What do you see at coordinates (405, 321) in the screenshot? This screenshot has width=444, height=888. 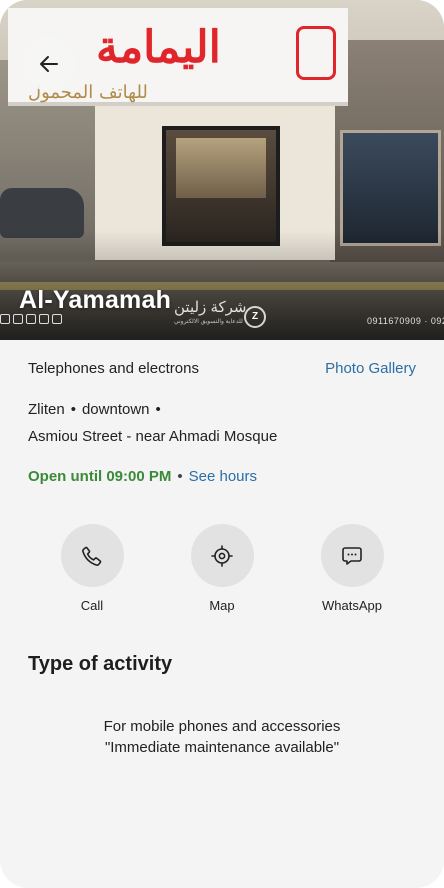 I see `watermark-phone: 0911670909 · 0927` at bounding box center [405, 321].